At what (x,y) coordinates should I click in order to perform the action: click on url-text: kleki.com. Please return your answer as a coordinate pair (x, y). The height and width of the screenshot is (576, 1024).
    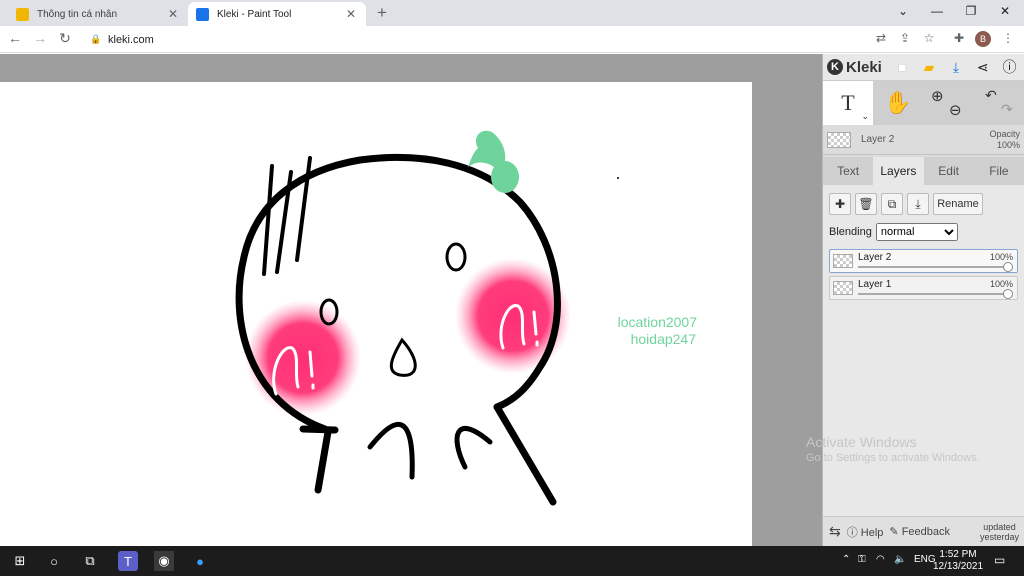
    Looking at the image, I should click on (131, 39).